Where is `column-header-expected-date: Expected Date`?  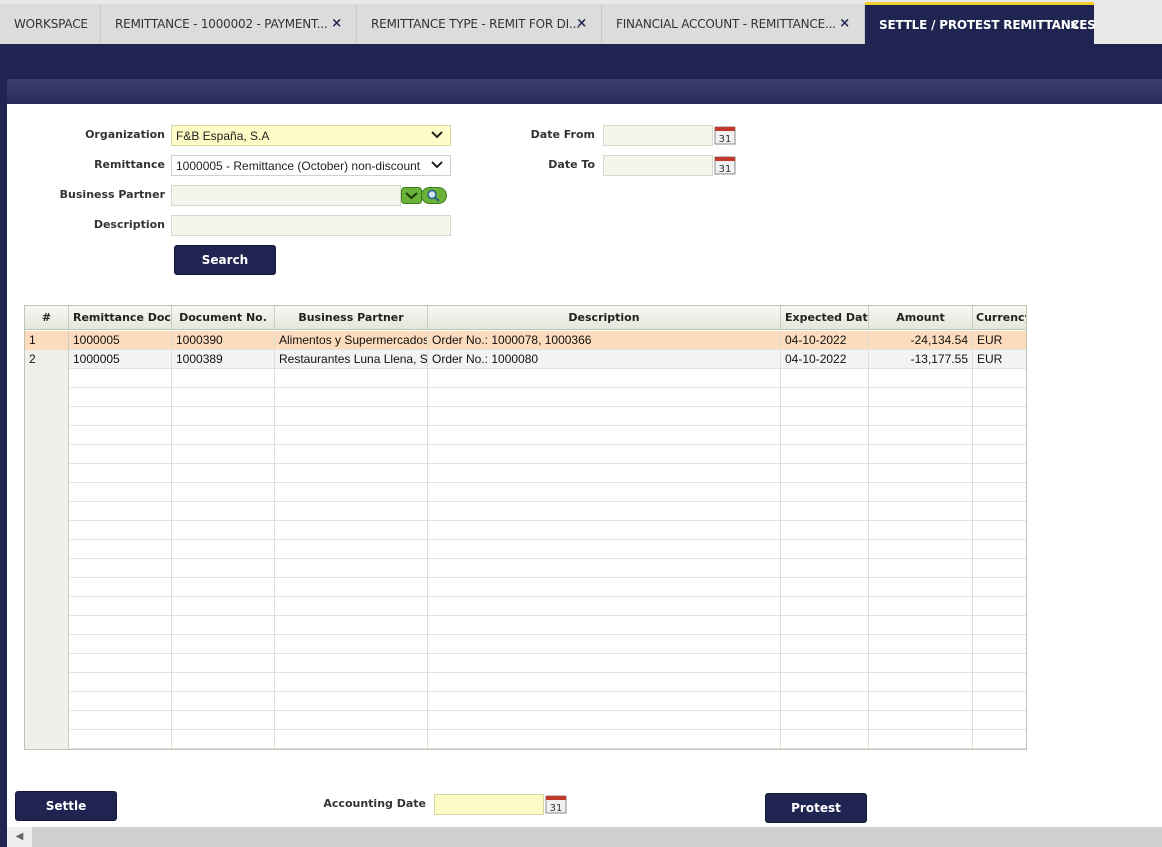 column-header-expected-date: Expected Date is located at coordinates (825, 318).